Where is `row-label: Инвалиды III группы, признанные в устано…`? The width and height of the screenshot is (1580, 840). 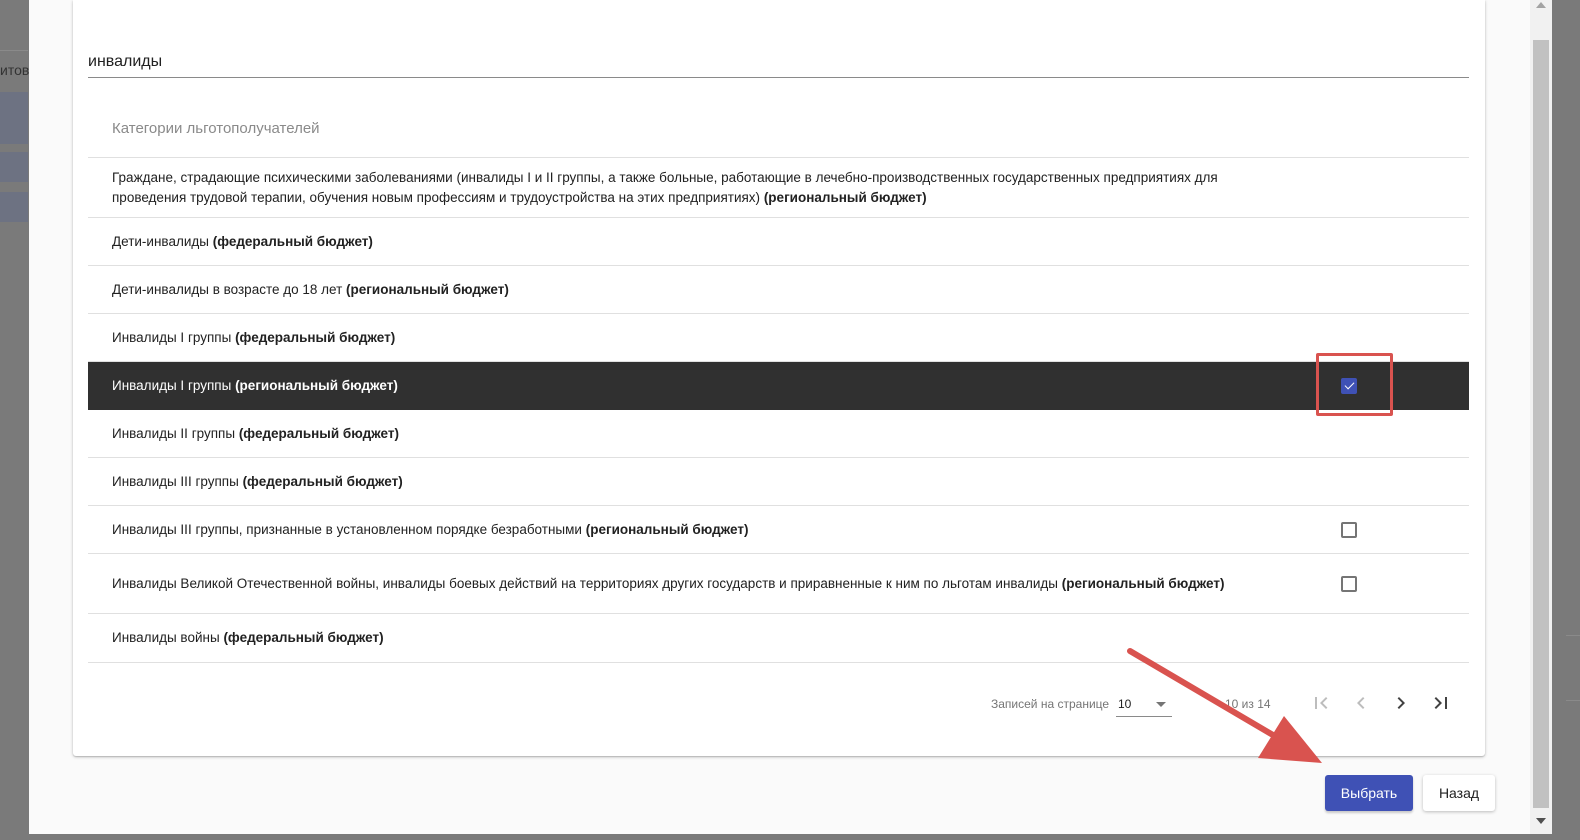
row-label: Инвалиды III группы, признанные в устано… is located at coordinates (672, 530).